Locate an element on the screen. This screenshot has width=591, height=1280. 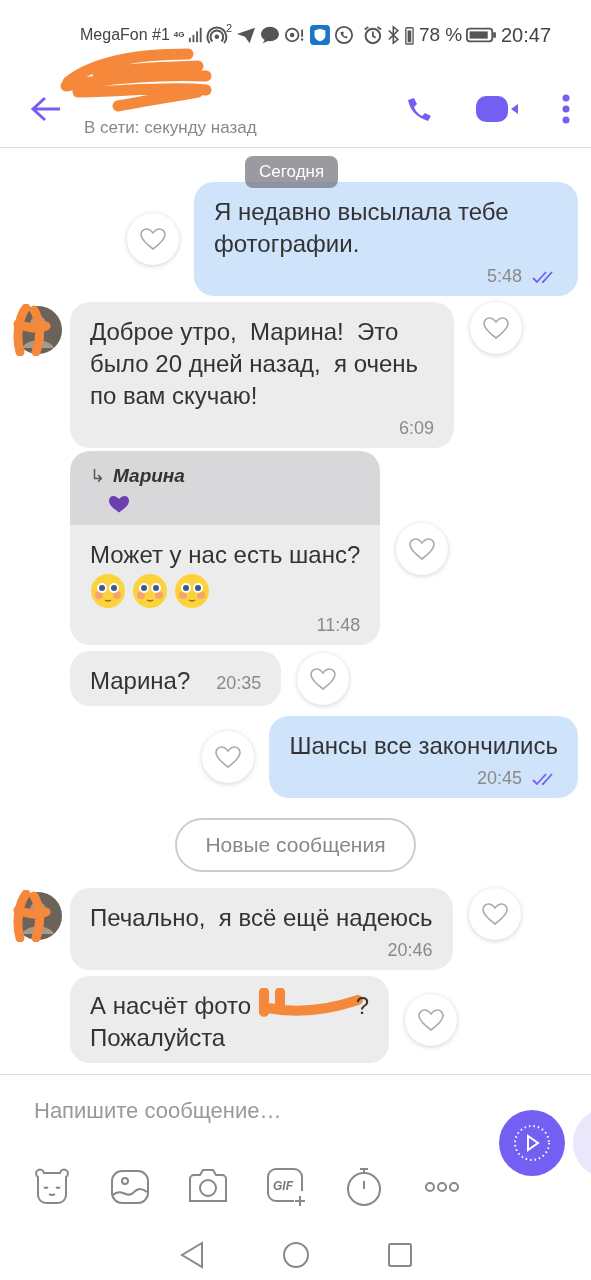
more-icon is located at coordinates (566, 108).